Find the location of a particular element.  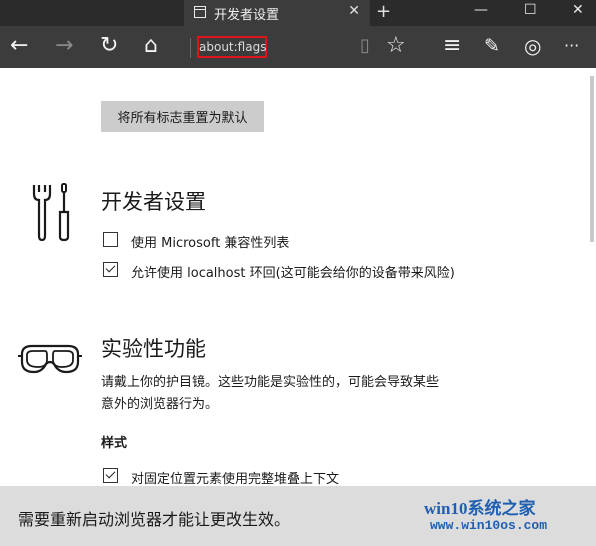

stacking-context-label: 对固定位置元素使用完整堆叠上下文 is located at coordinates (235, 479).